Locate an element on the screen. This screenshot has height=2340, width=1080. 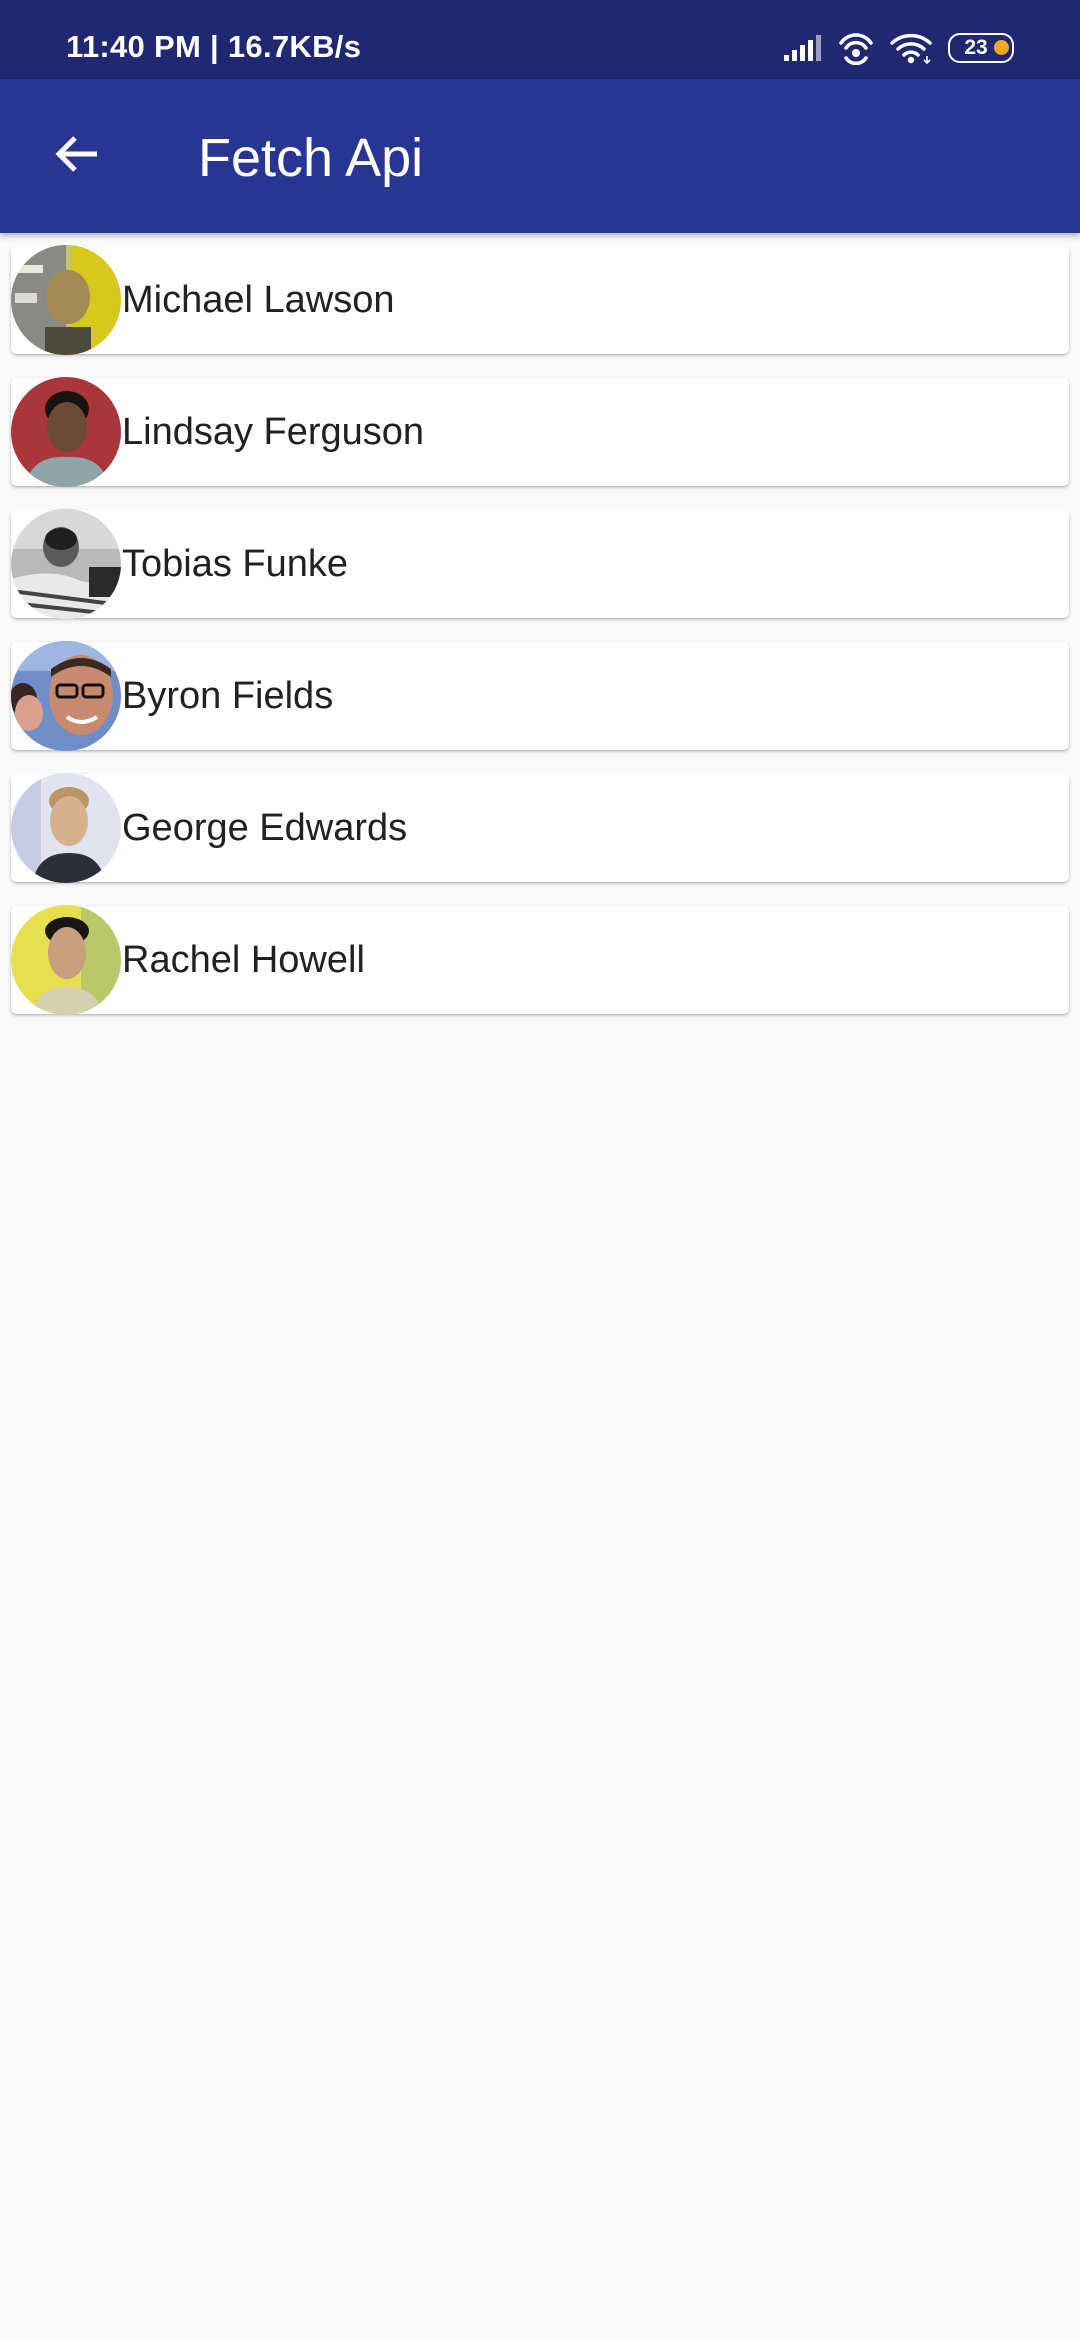
status-bar: 11:40 PM | 16.7KB/s 23 is located at coordinates (540, 39).